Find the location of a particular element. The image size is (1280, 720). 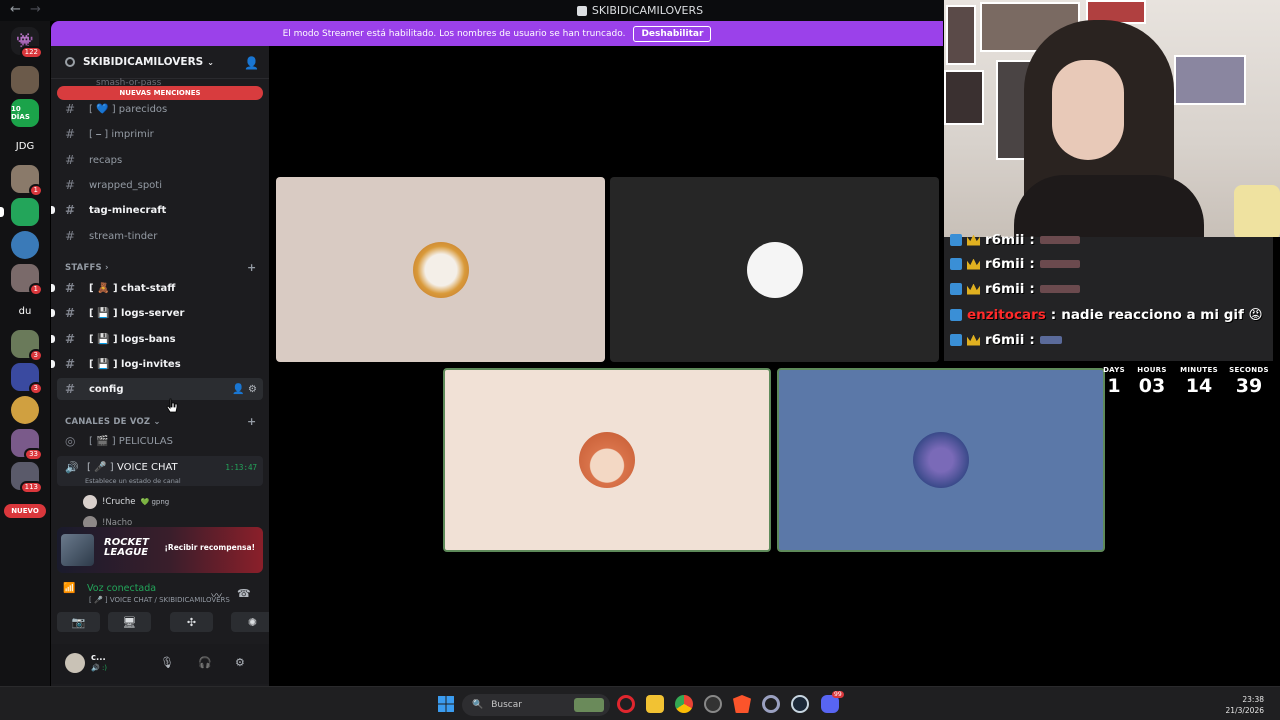

steam-icon is located at coordinates (800, 704).